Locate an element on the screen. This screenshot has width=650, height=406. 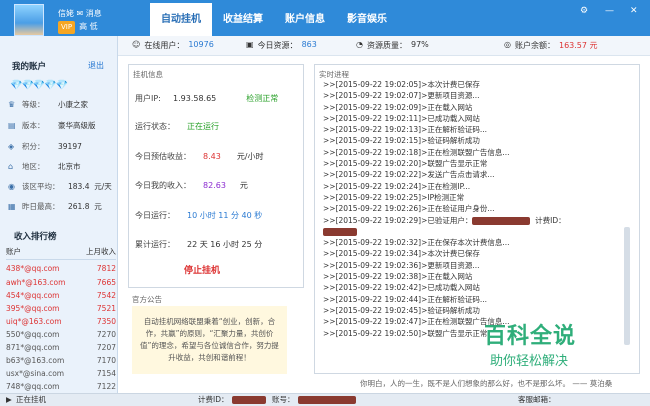
log-line: >>[2015-09-22 19:02:20]>联盟广告显示正常 is located at coordinates (405, 164).